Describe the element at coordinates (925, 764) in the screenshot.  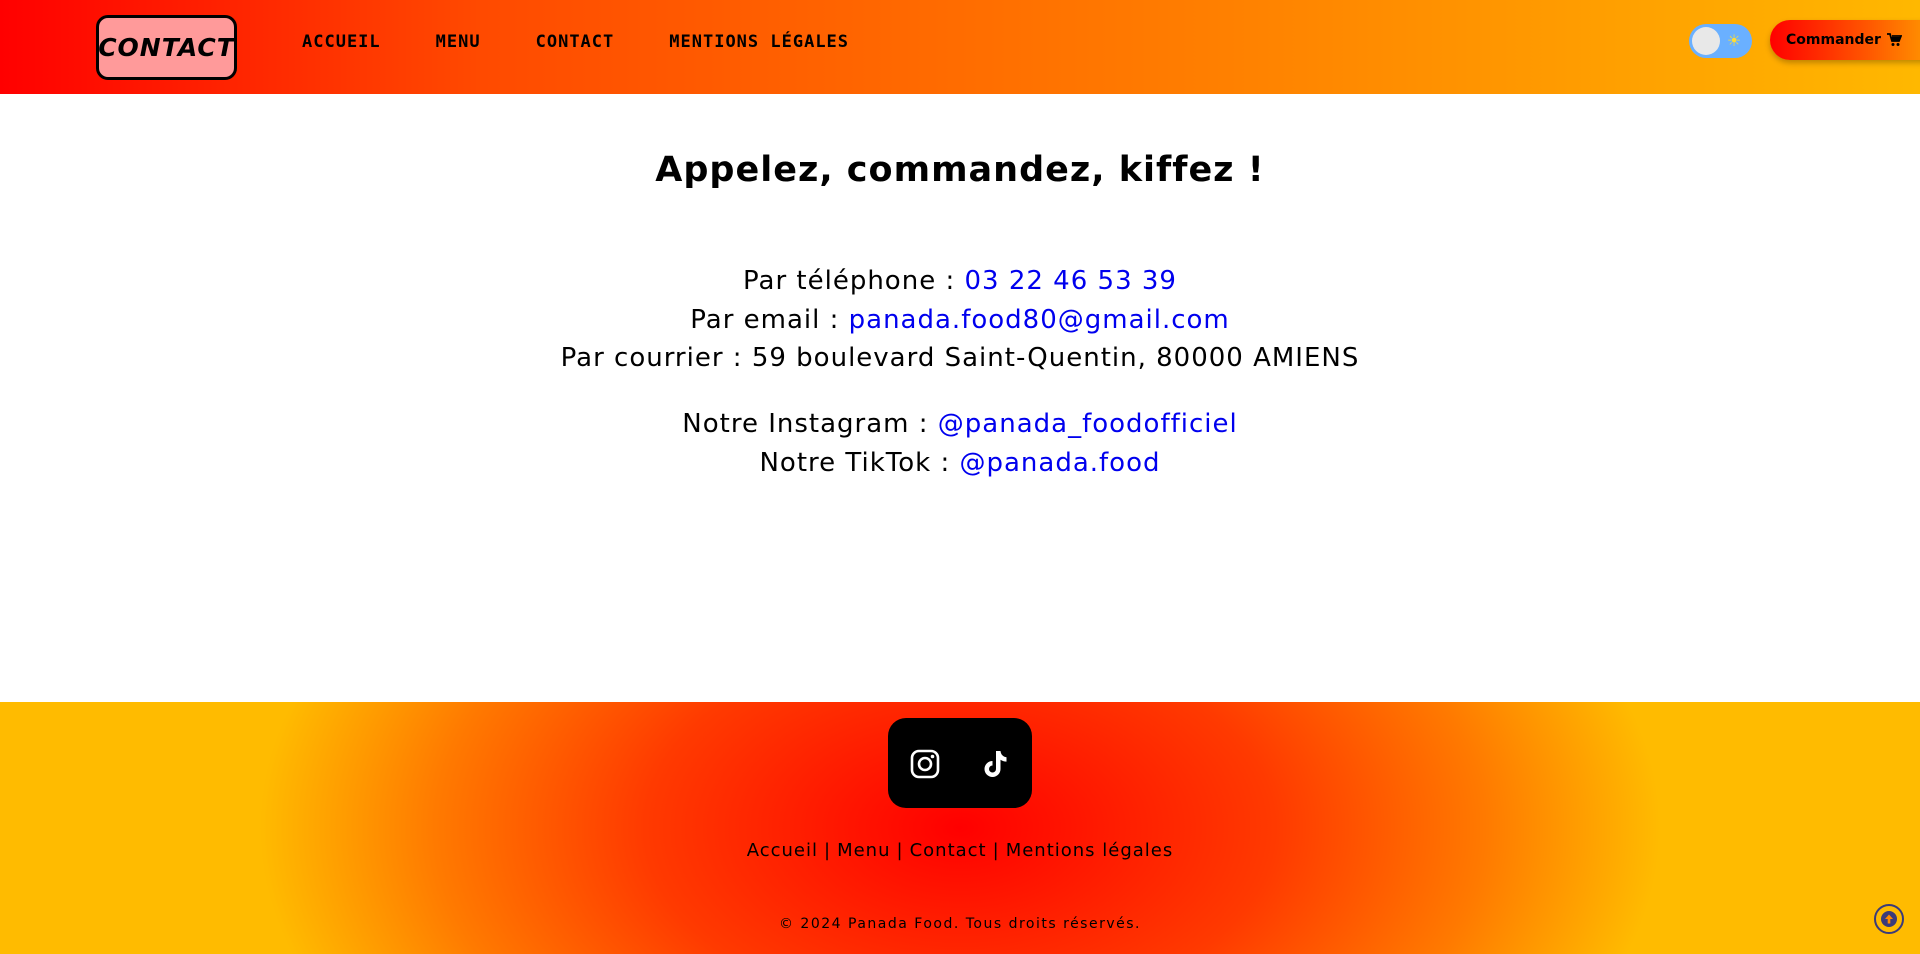
I see `instagram-icon` at that location.